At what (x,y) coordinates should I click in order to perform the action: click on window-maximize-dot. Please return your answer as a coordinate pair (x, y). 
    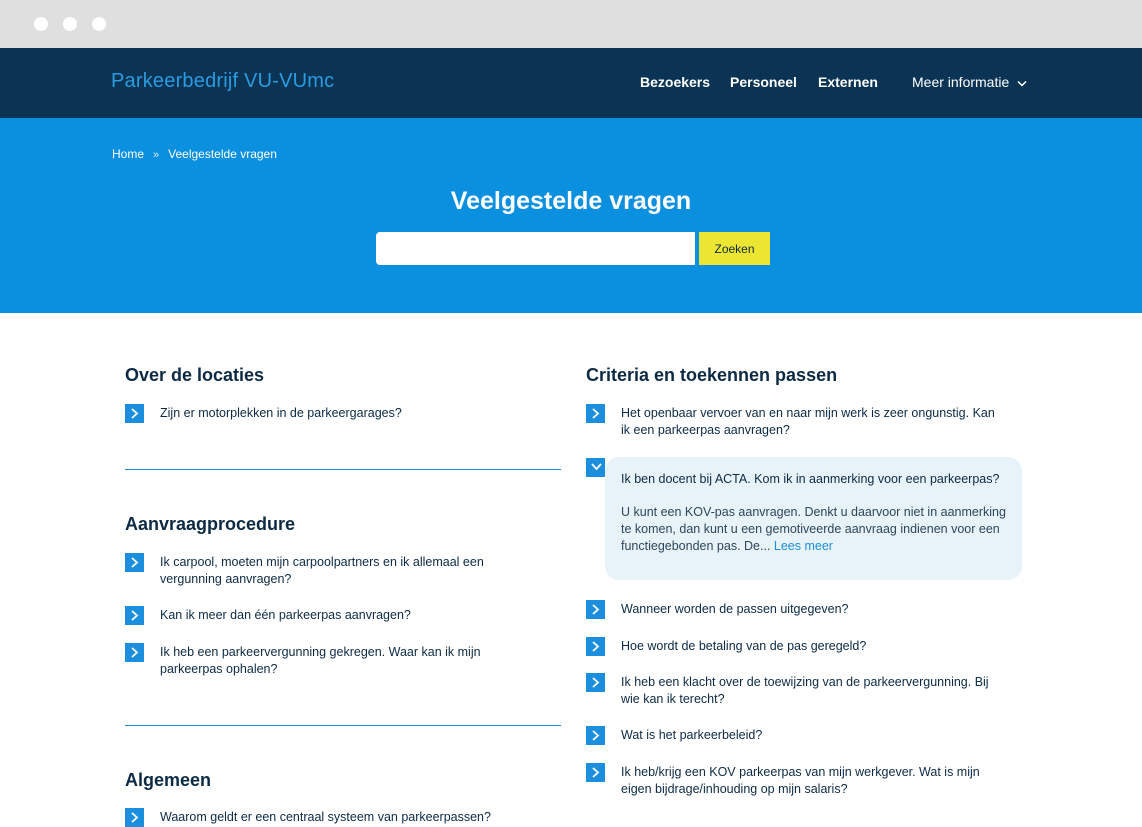
    Looking at the image, I should click on (99, 24).